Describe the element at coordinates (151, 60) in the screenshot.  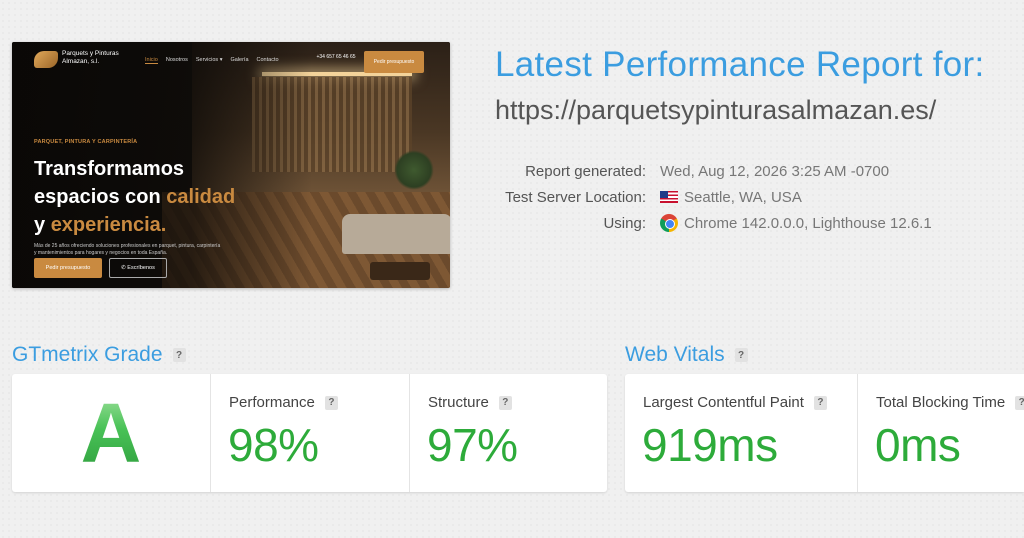
I see `nav-item-inicio: Inicio` at that location.